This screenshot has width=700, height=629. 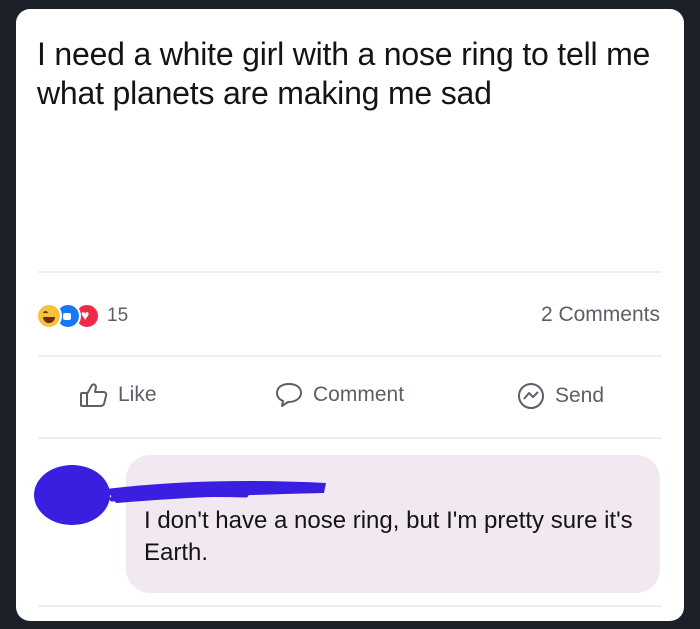 I want to click on reaction-count: 15, so click(x=118, y=315).